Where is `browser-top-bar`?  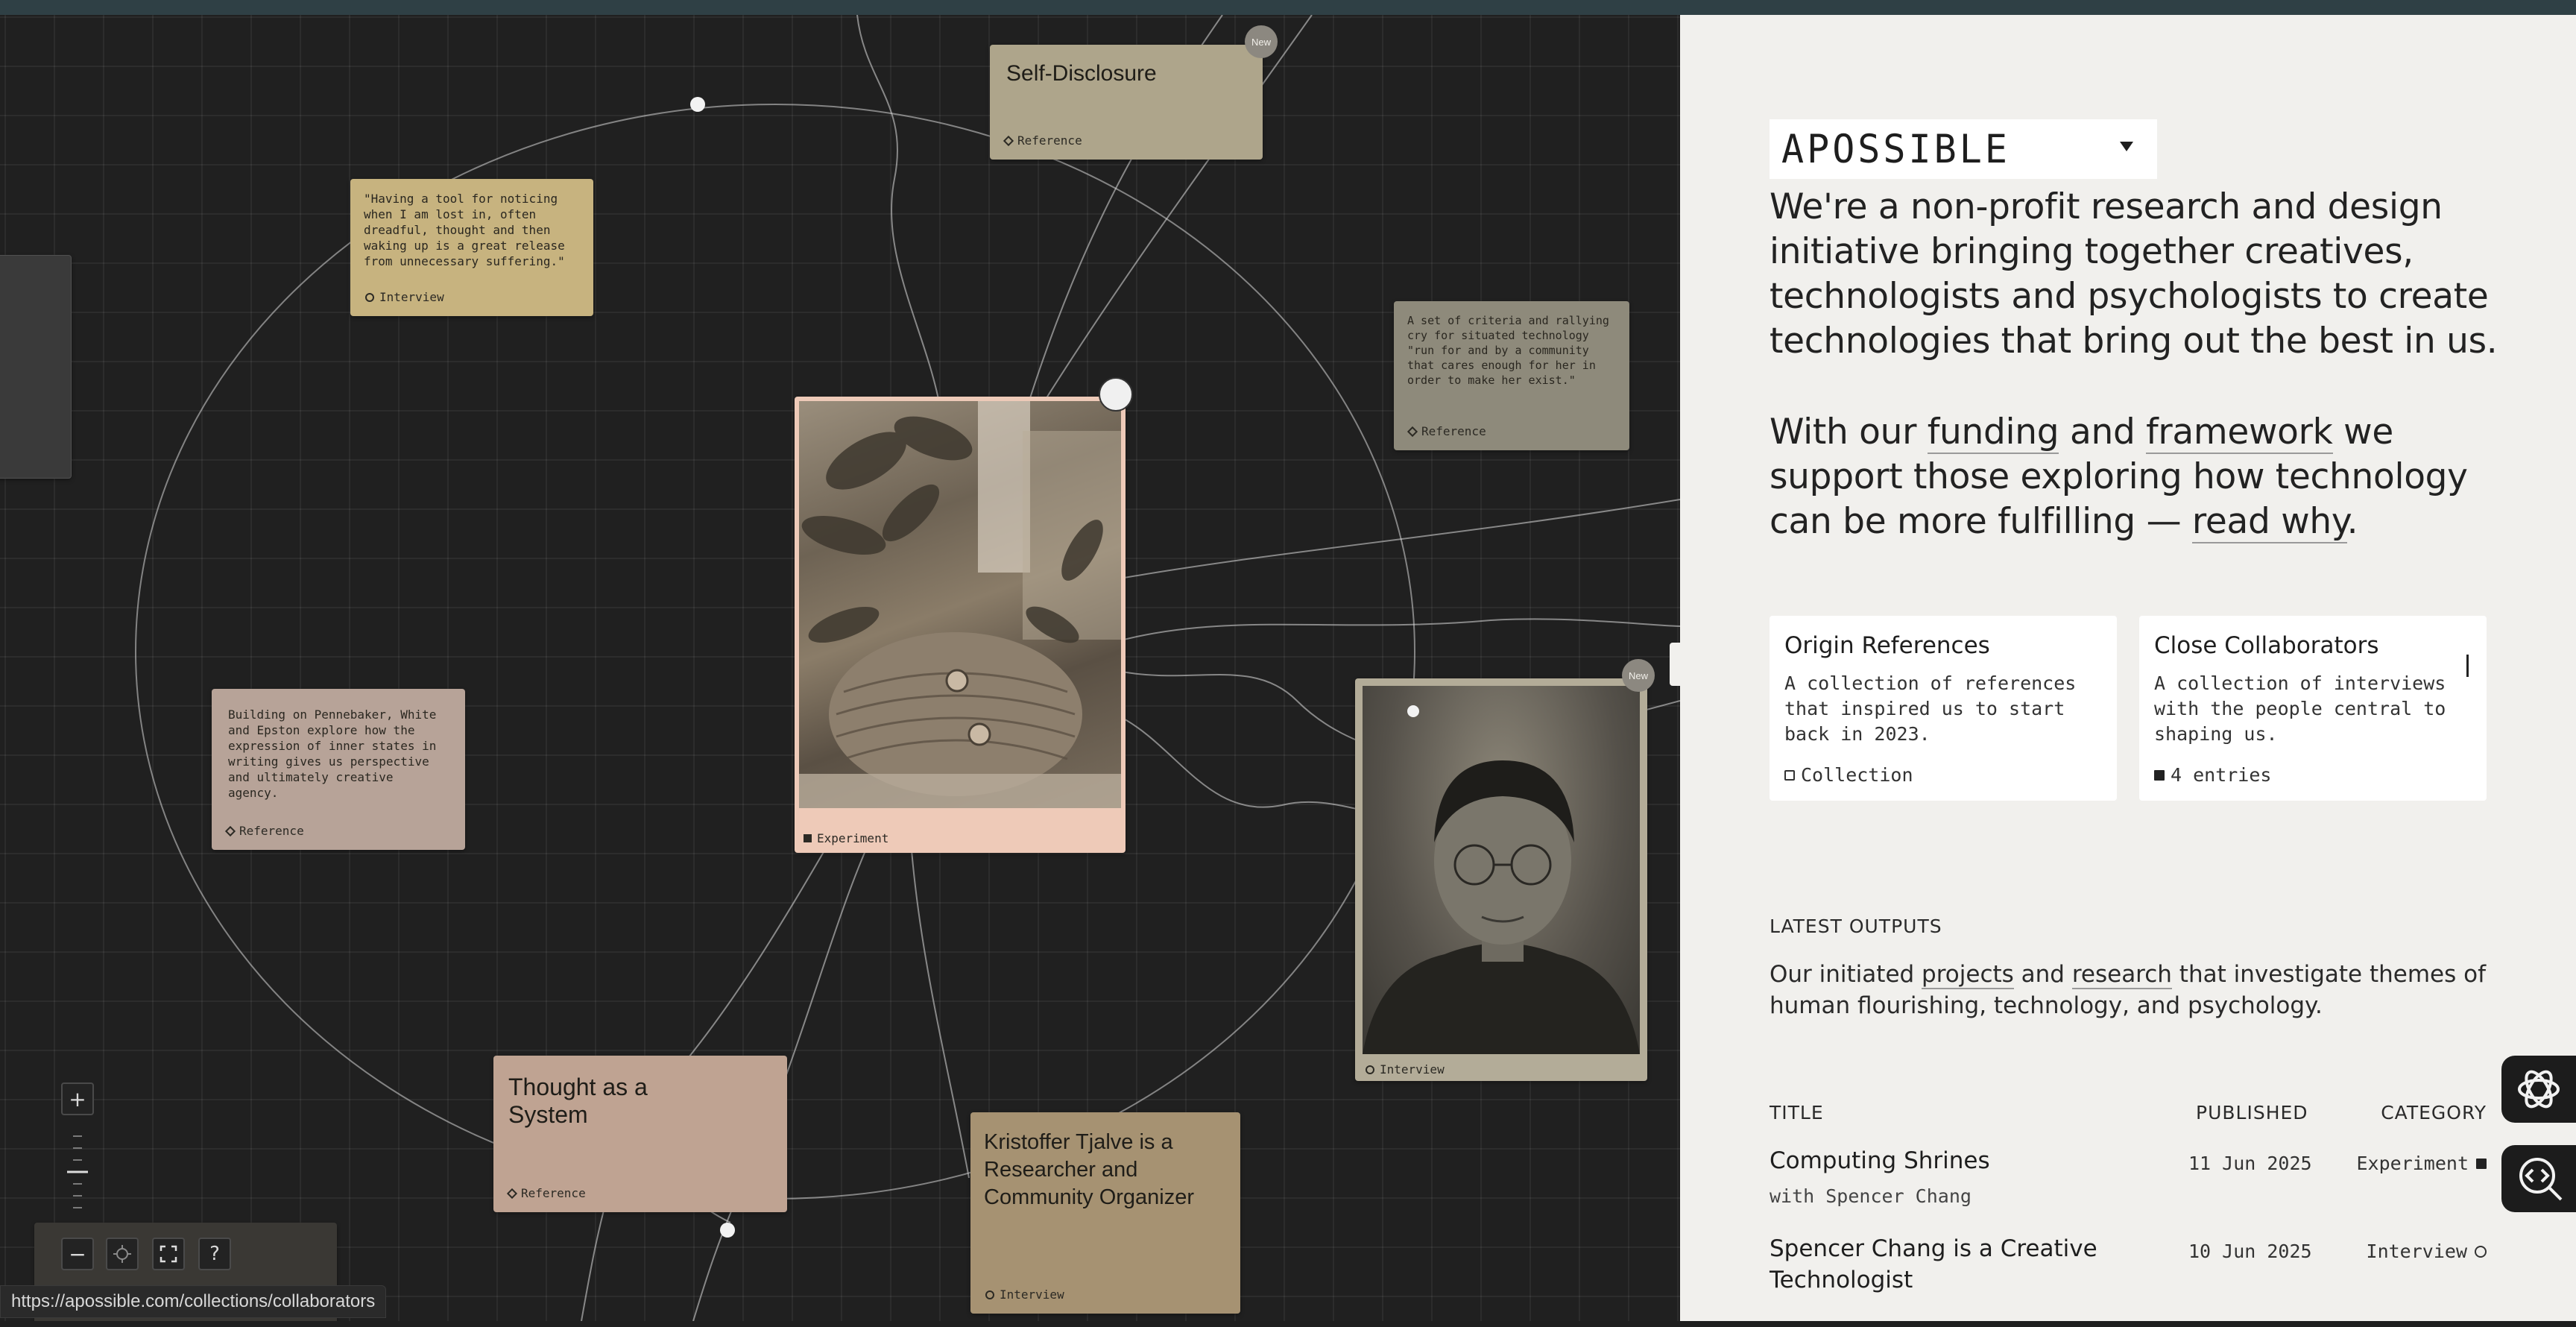
browser-top-bar is located at coordinates (1288, 7).